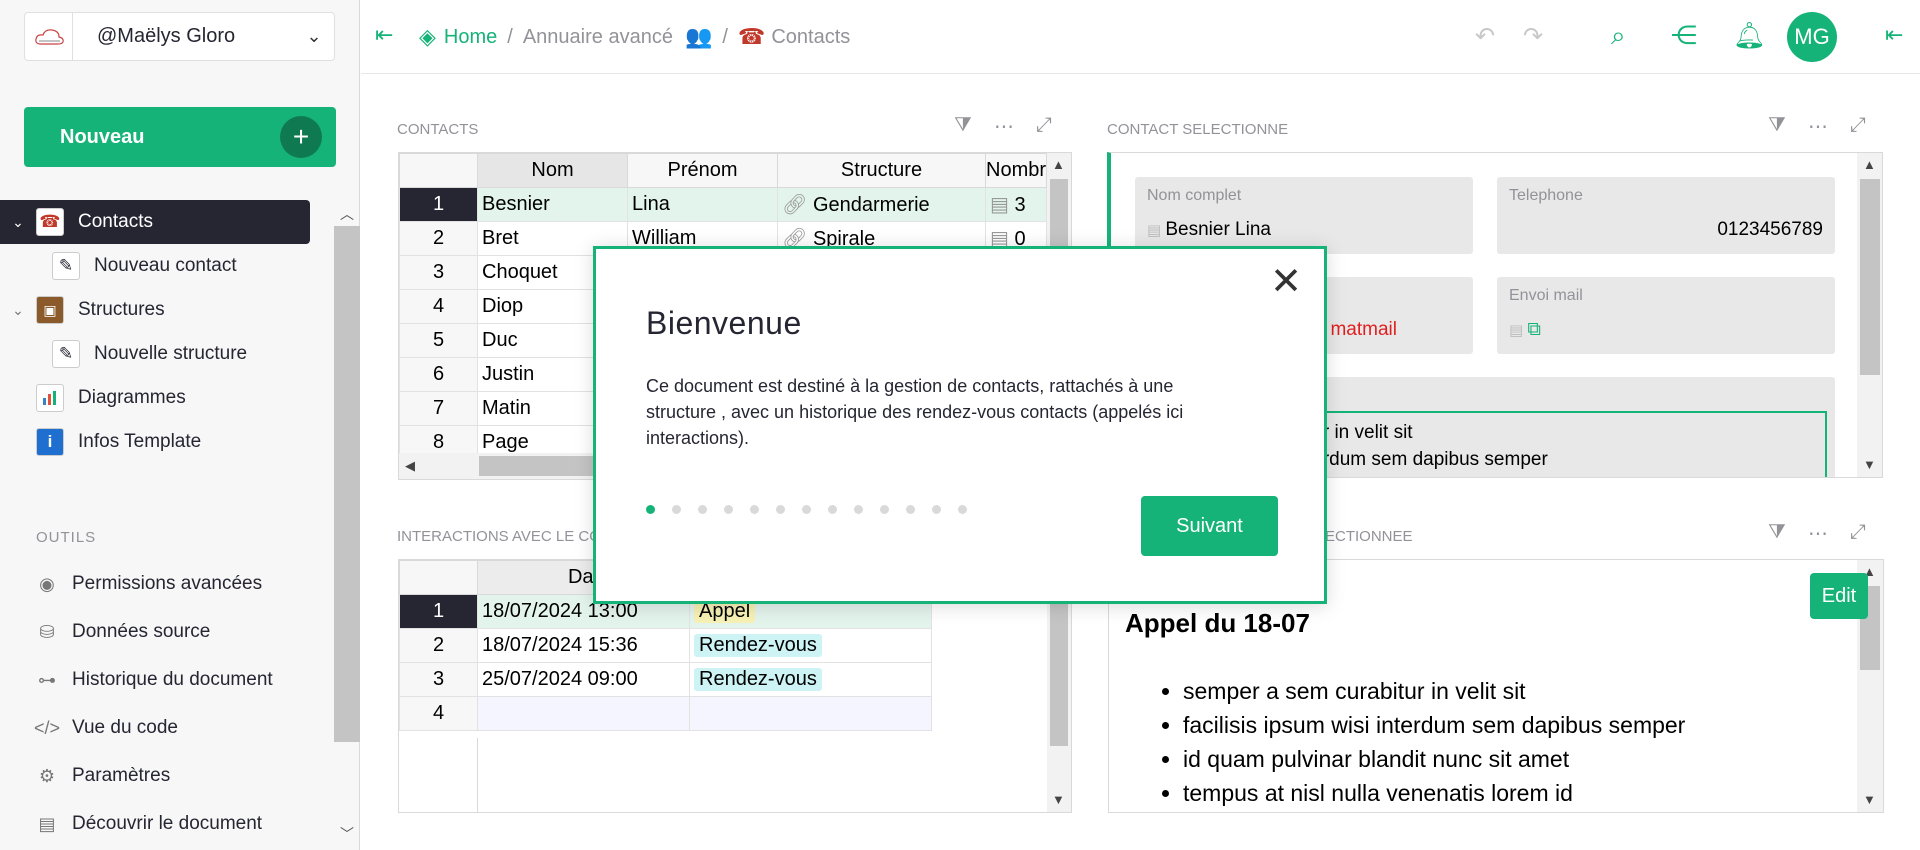 This screenshot has width=1920, height=850. I want to click on new-button-label: Nouveau, so click(102, 136).